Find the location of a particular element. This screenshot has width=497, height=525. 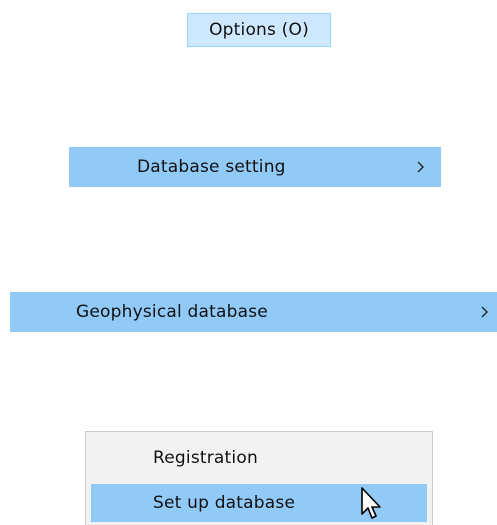

options-menu-label: Options (O) is located at coordinates (259, 30).